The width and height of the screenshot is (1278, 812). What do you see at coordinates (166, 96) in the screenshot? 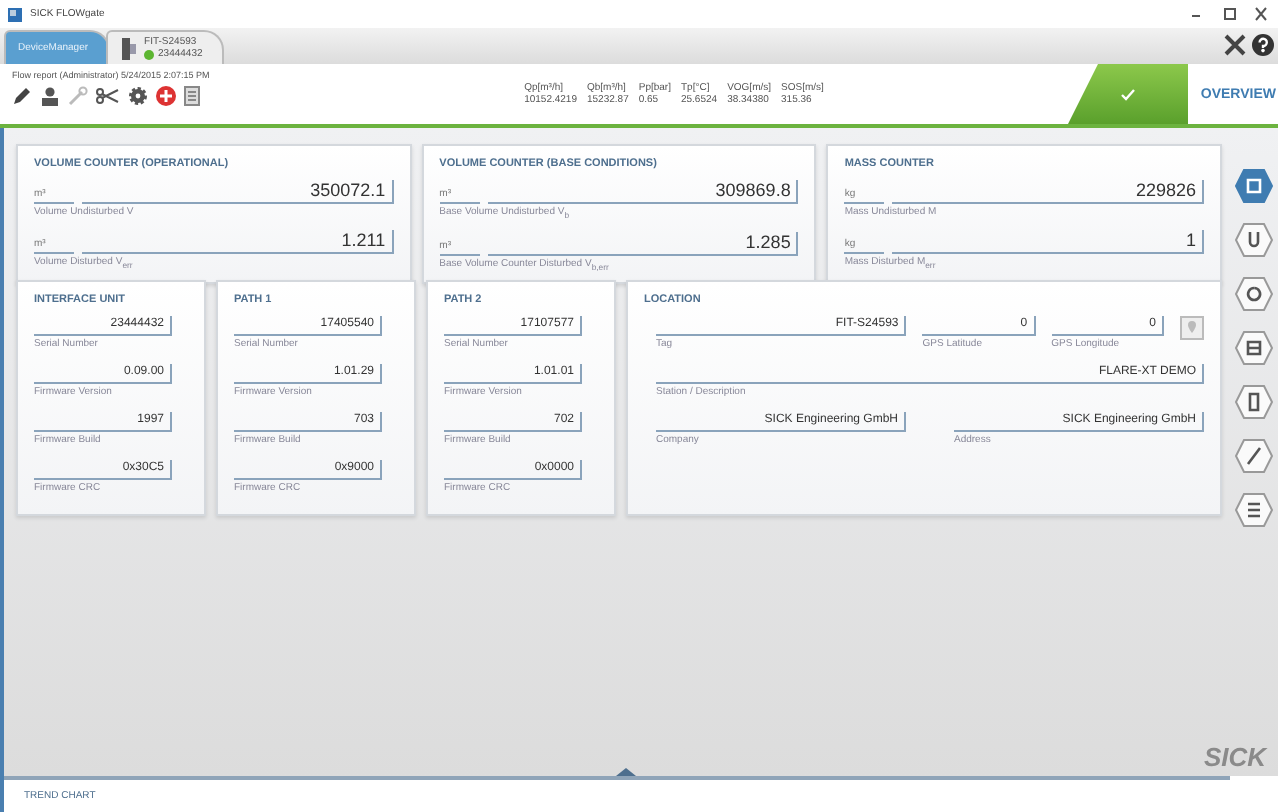
I see `plus-circle-icon` at bounding box center [166, 96].